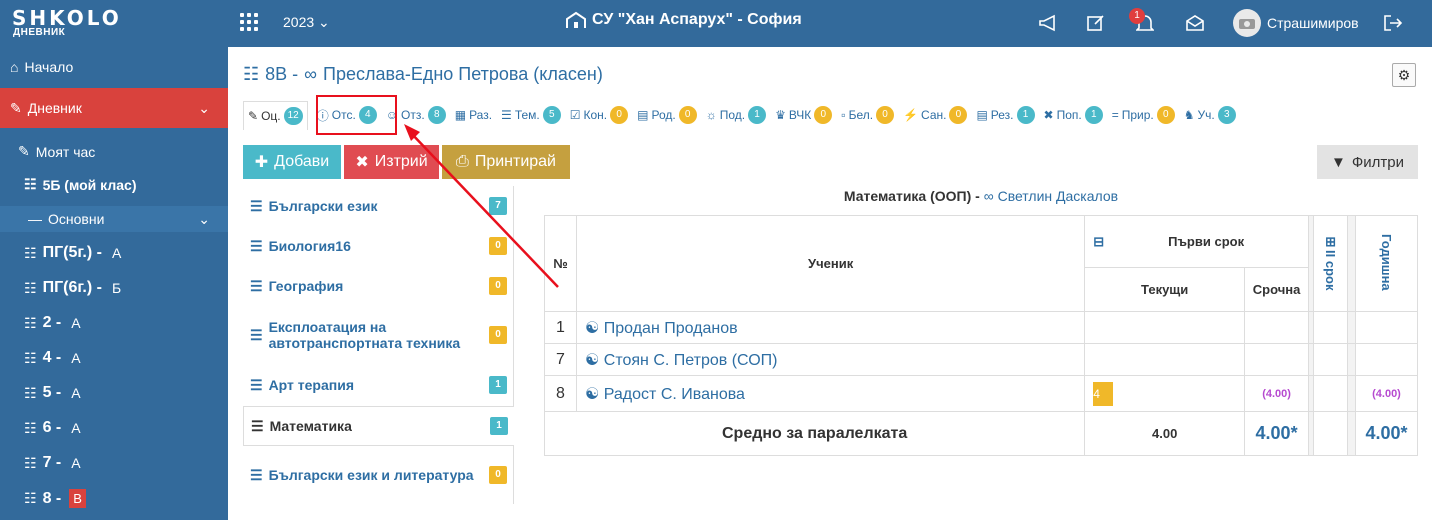  I want to click on sidebar-item-class: ☷ 6 - А, so click(114, 428).